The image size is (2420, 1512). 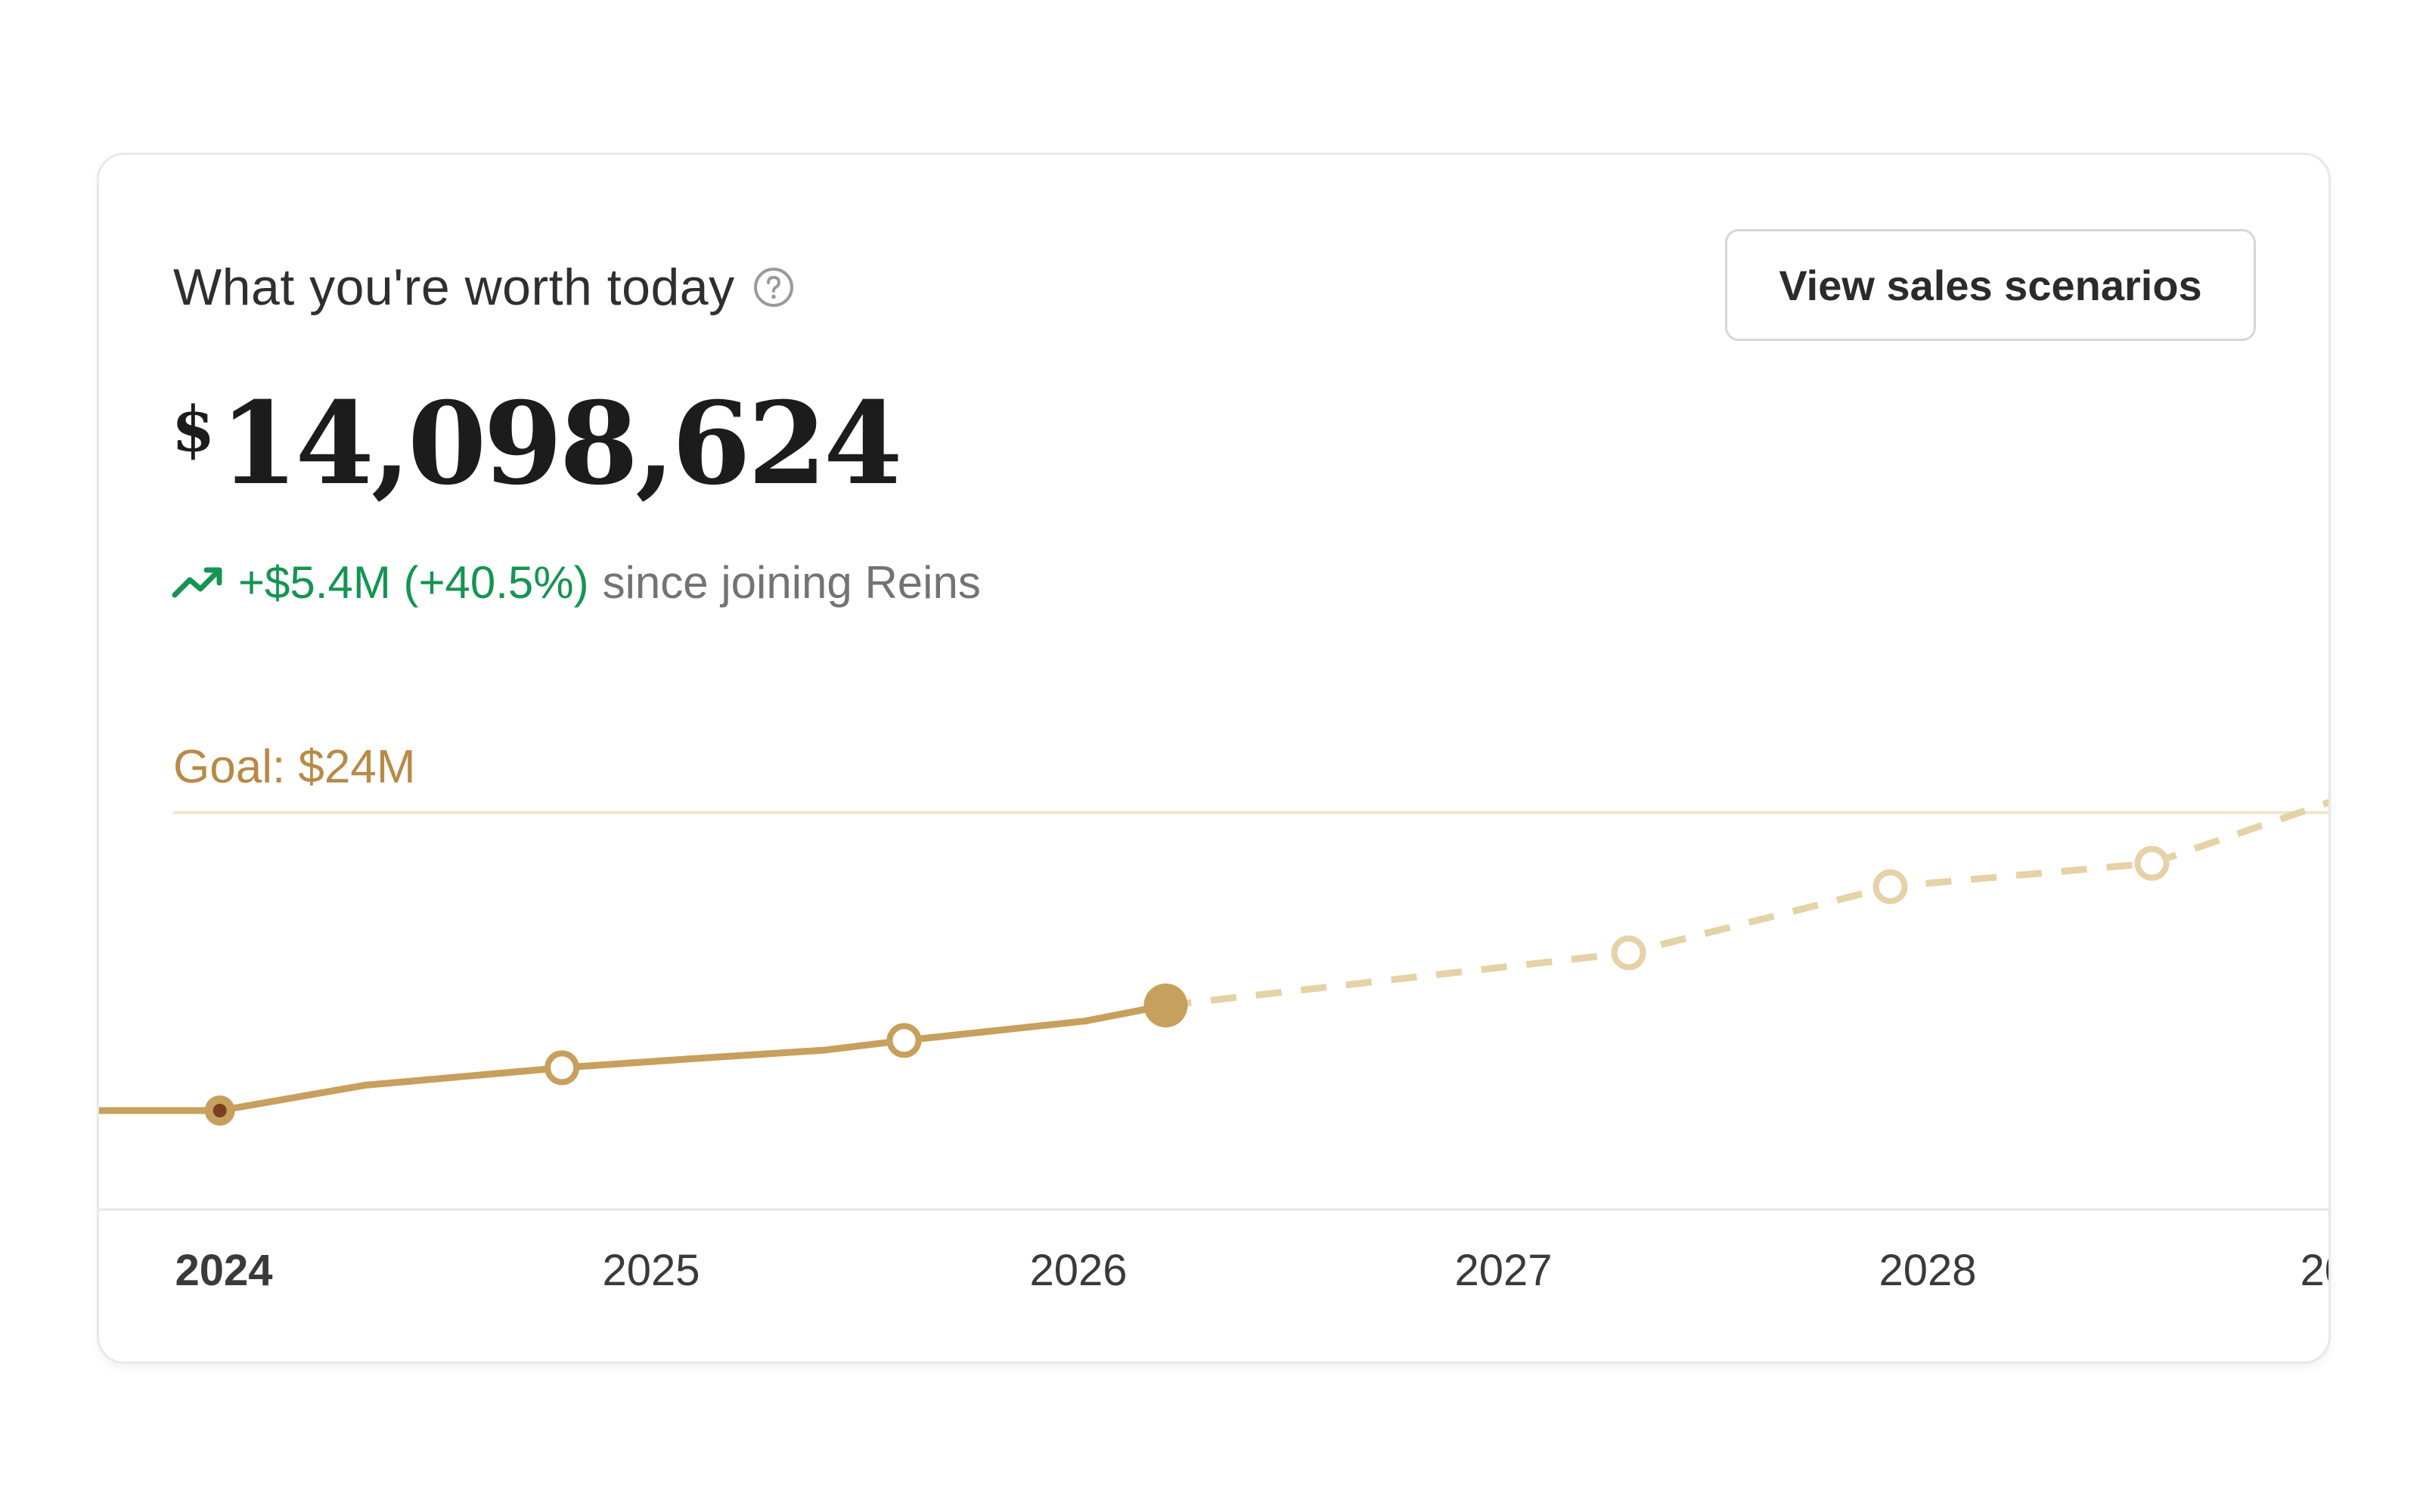 What do you see at coordinates (220, 1110) in the screenshot?
I see `start-point-center` at bounding box center [220, 1110].